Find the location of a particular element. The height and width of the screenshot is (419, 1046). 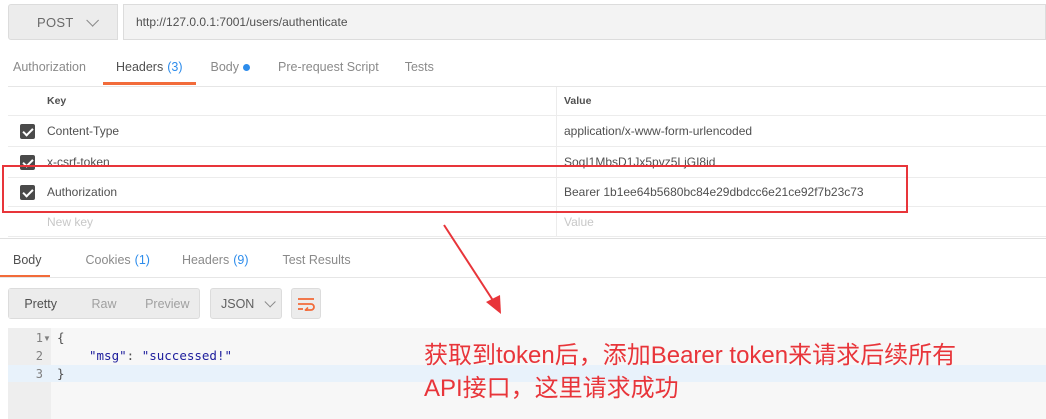

code-line: } is located at coordinates (61, 373).